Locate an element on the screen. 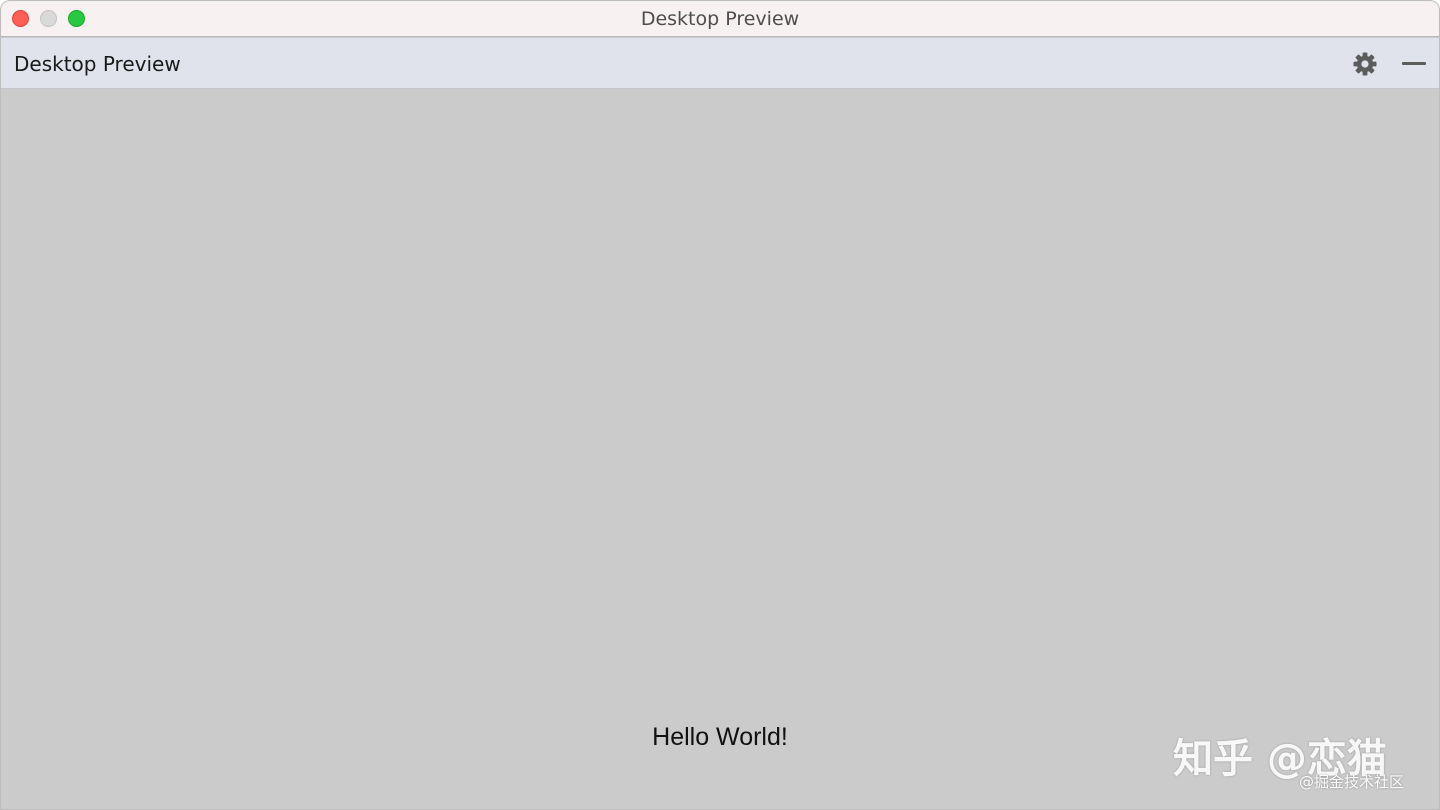  minimize-icon is located at coordinates (1414, 64).